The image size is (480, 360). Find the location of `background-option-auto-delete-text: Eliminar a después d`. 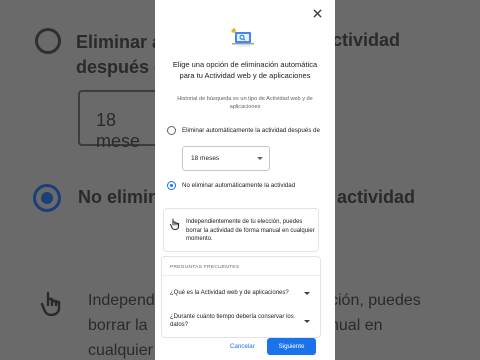

background-option-auto-delete-text: Eliminar a después d is located at coordinates (121, 54).